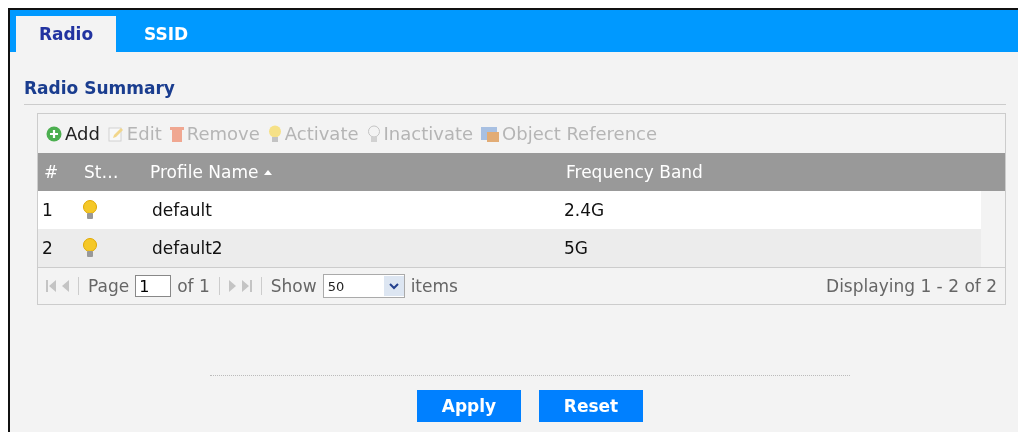 Image resolution: width=1018 pixels, height=432 pixels. Describe the element at coordinates (576, 248) in the screenshot. I see `table-cell-text: 5G` at that location.